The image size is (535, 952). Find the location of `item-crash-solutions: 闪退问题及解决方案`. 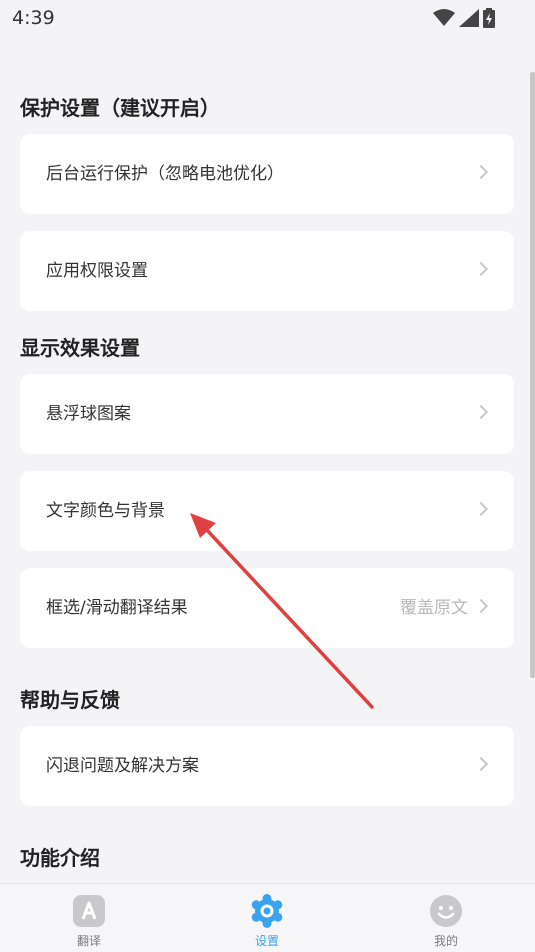

item-crash-solutions: 闪退问题及解决方案 is located at coordinates (267, 766).